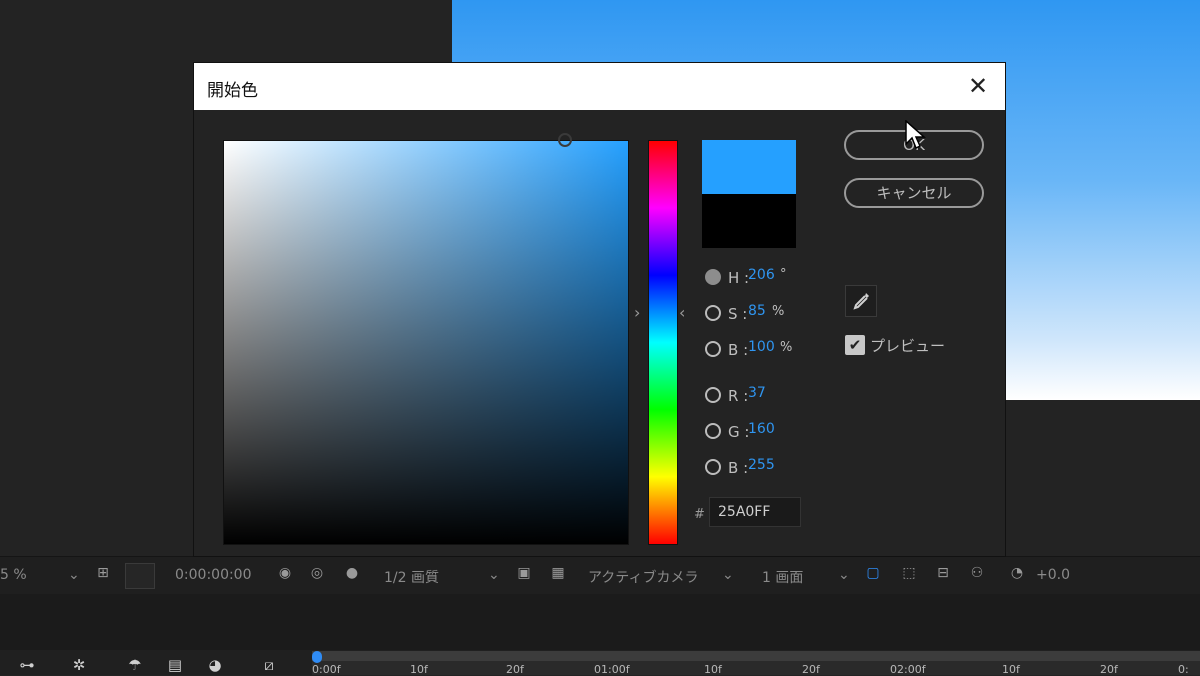 This screenshot has width=1200, height=676. Describe the element at coordinates (285, 574) in the screenshot. I see `camera-snapshot-icon: ◉` at that location.